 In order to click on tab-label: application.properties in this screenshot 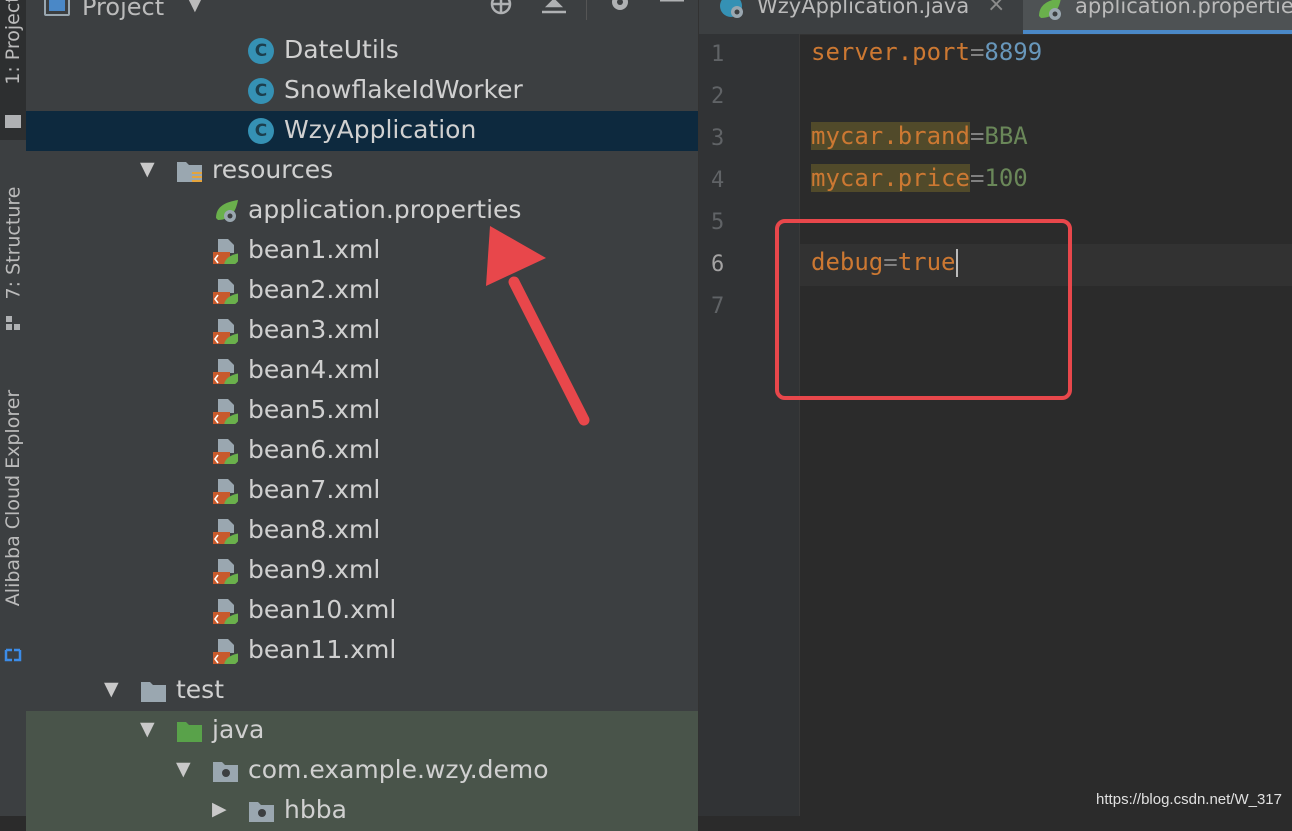, I will do `click(1183, 9)`.